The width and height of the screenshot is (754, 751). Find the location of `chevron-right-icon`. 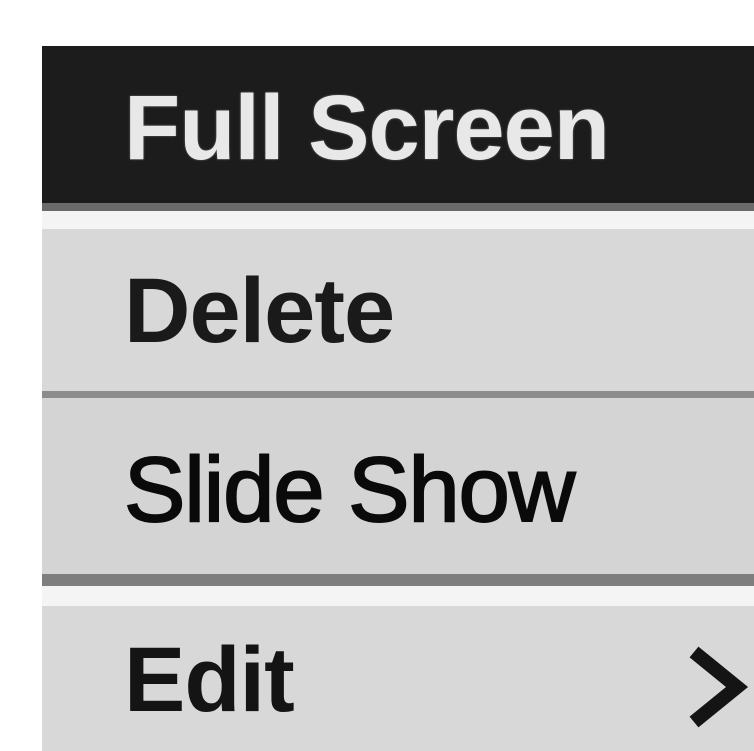

chevron-right-icon is located at coordinates (719, 687).